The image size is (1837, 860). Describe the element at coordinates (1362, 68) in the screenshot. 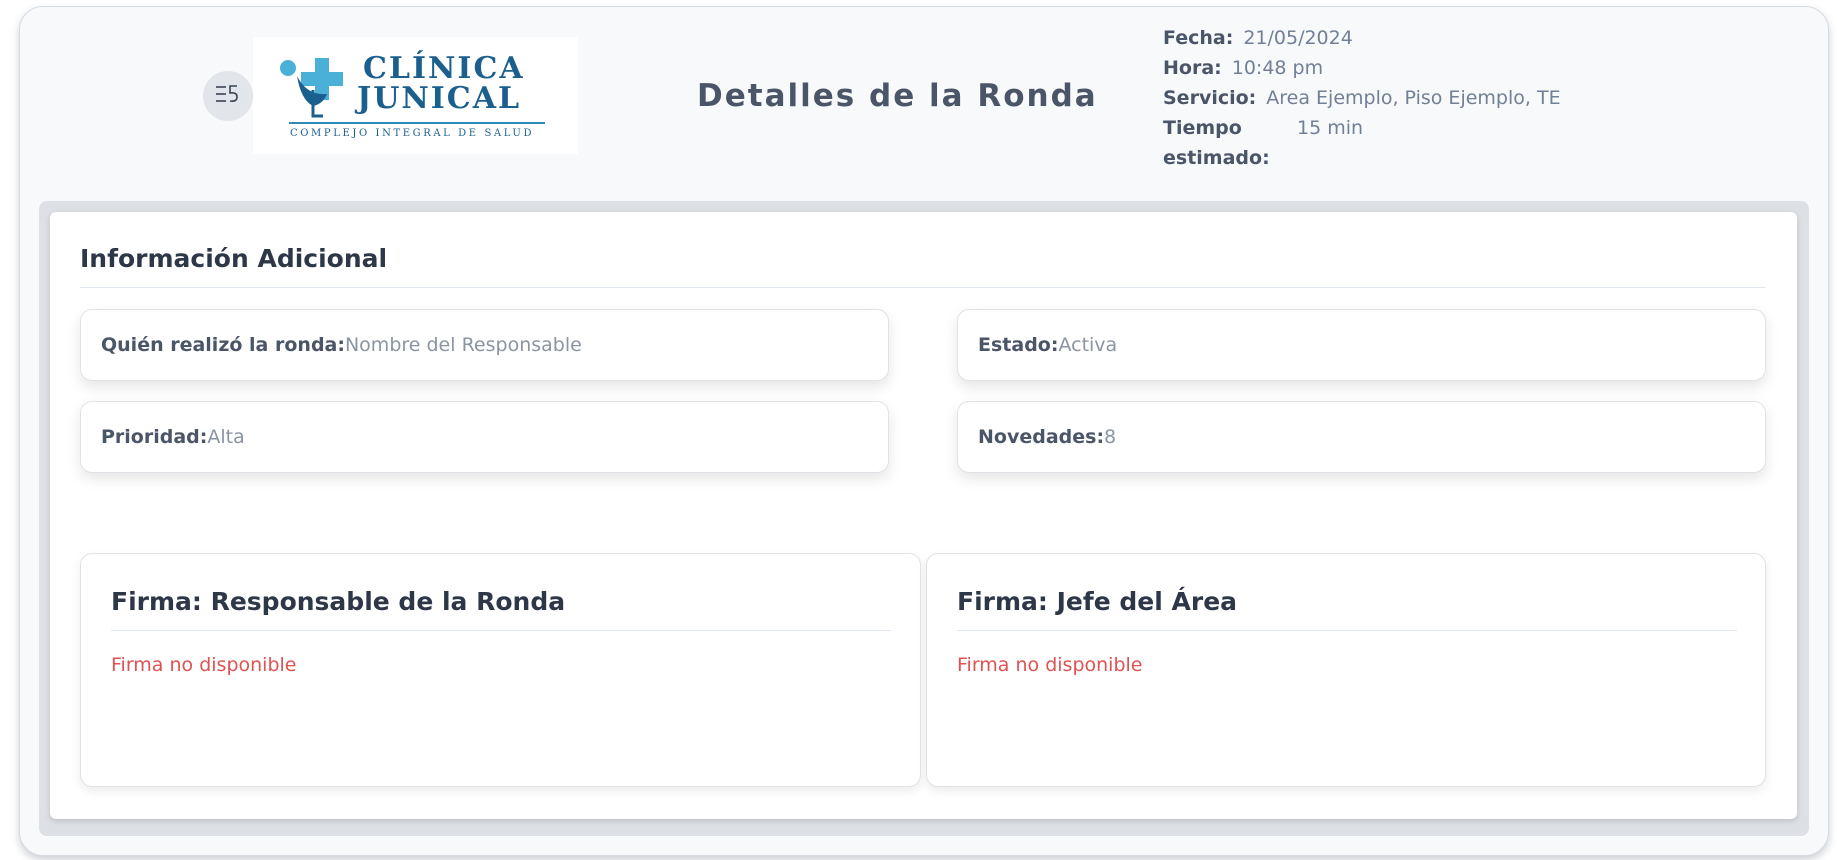

I see `meta-hora: Hora: 10:48 pm` at that location.